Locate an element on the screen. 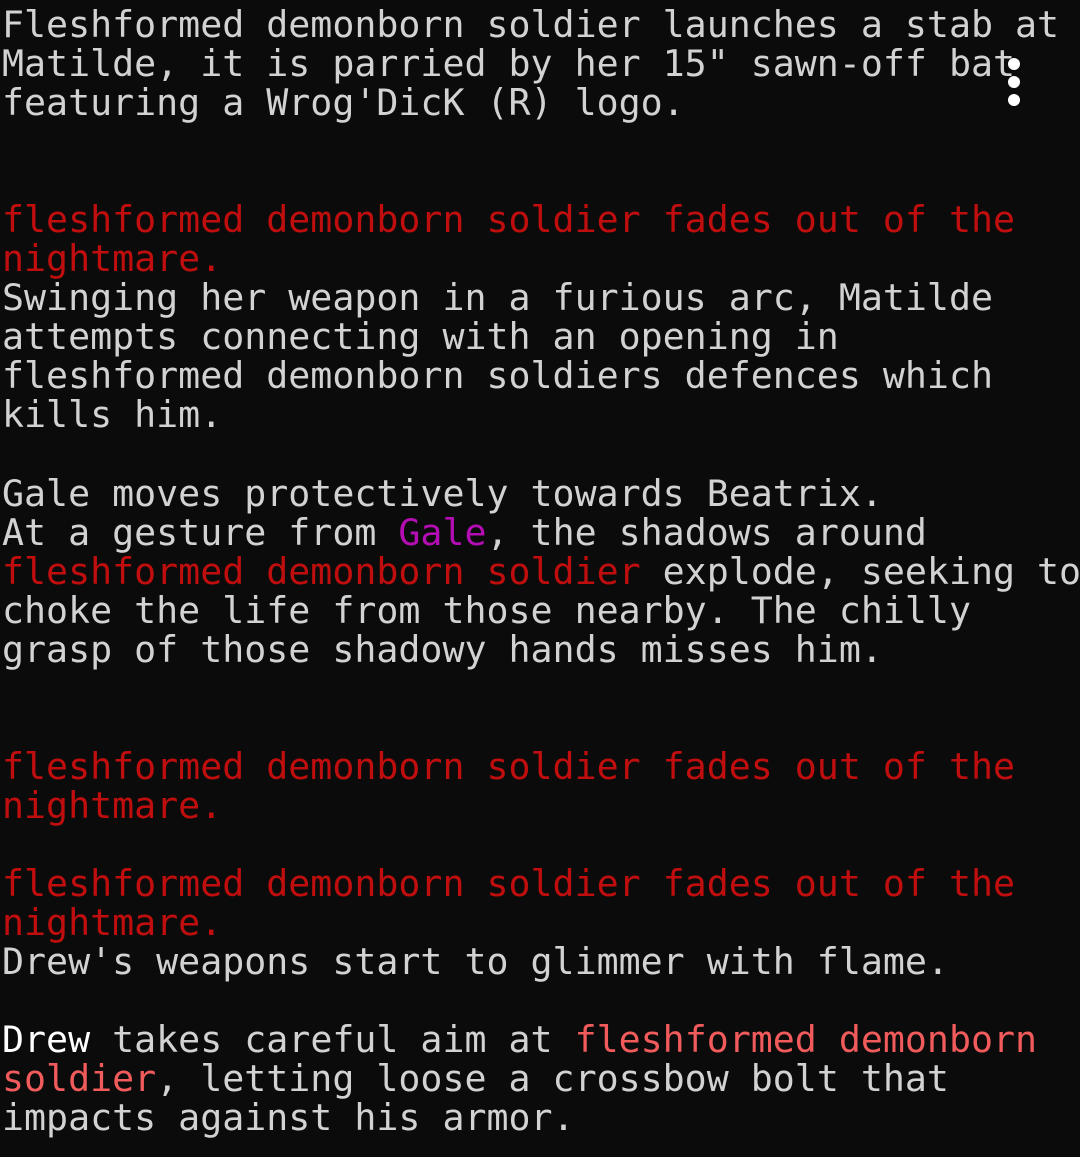 This screenshot has width=1080, height=1157. log-line: attempts connecting with an opening in is located at coordinates (540, 336).